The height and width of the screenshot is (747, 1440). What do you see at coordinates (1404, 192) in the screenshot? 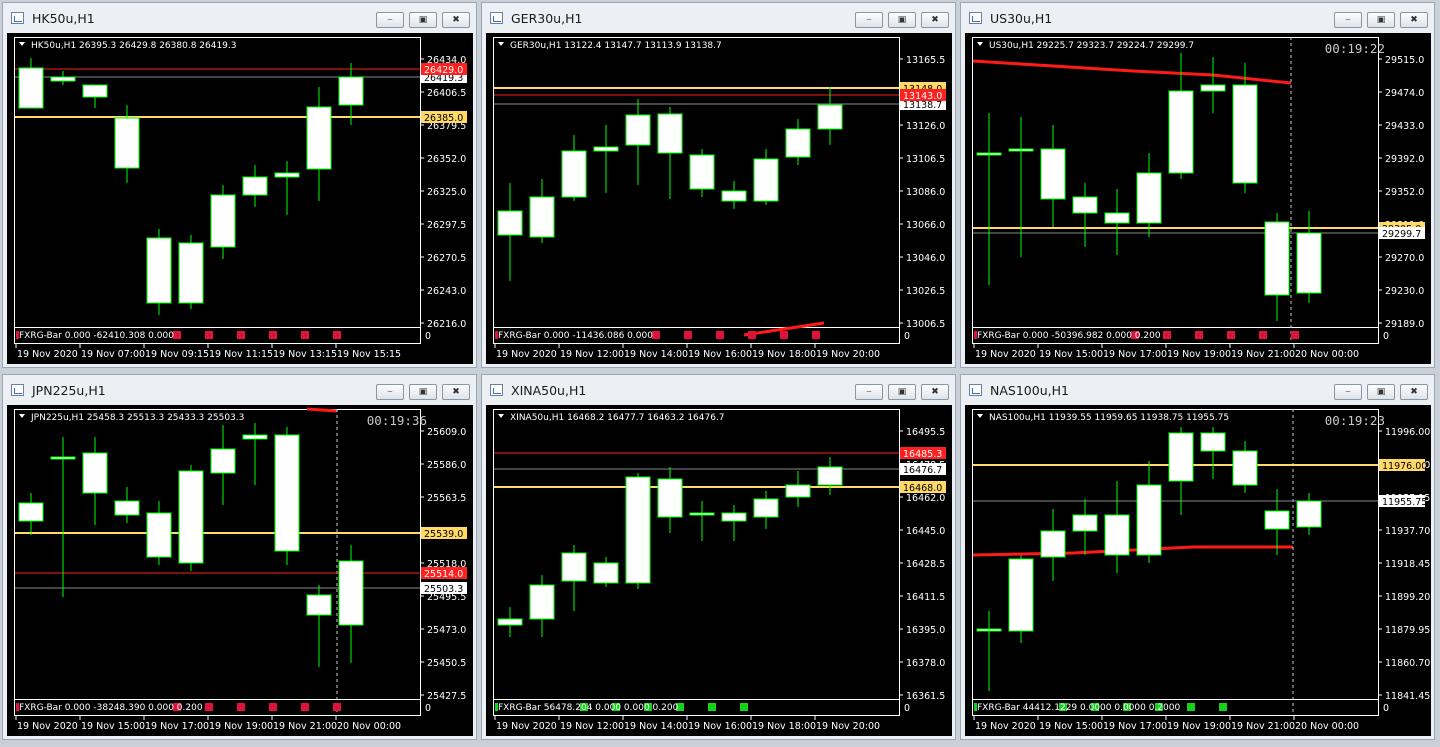
I see `y-tick-label: 29352.0` at bounding box center [1404, 192].